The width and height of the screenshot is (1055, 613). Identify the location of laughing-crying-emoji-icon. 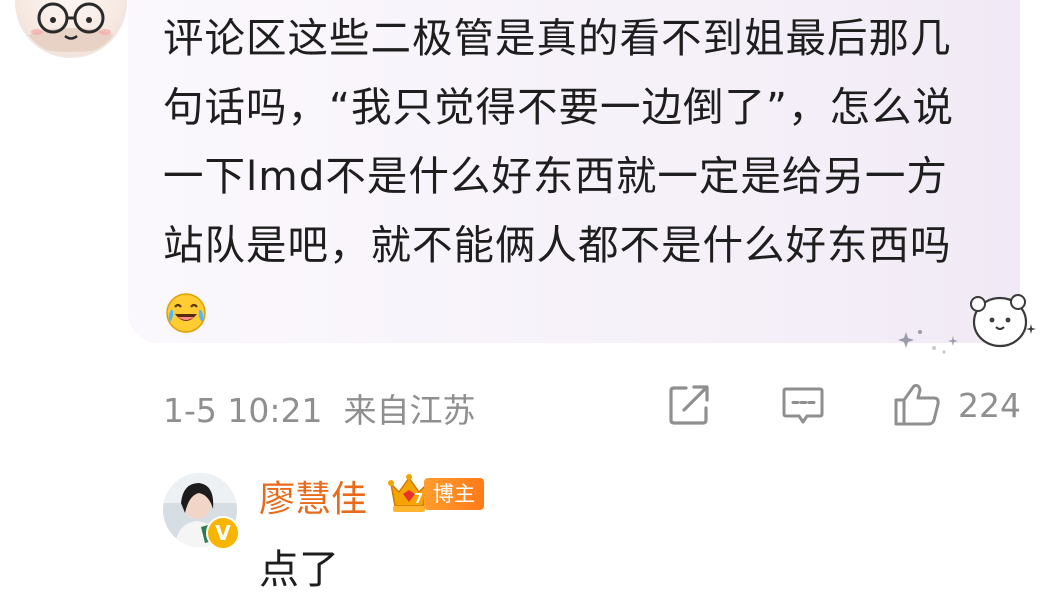
(186, 309).